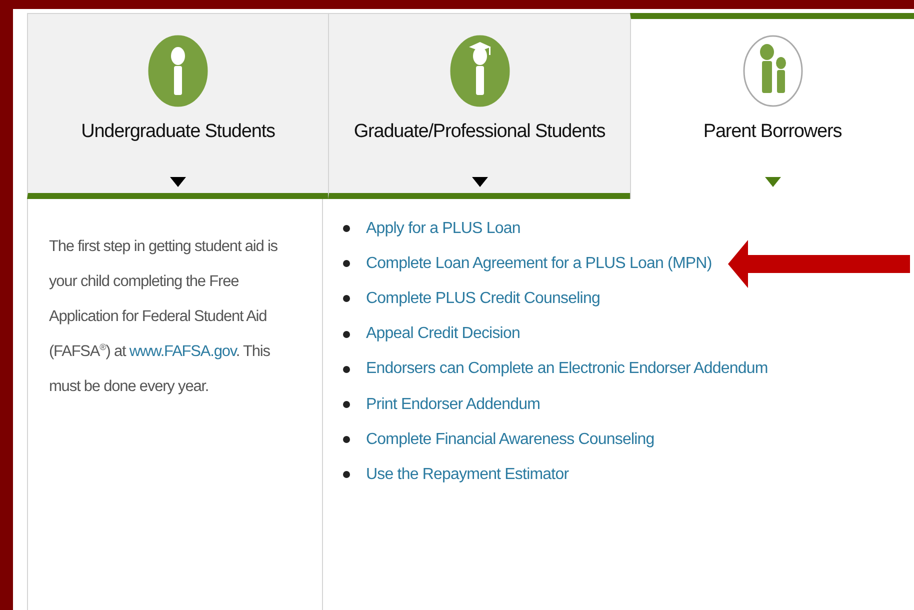 The image size is (914, 610). Describe the element at coordinates (510, 439) in the screenshot. I see `borrower-link: Complete Financial Awareness Counseling` at that location.